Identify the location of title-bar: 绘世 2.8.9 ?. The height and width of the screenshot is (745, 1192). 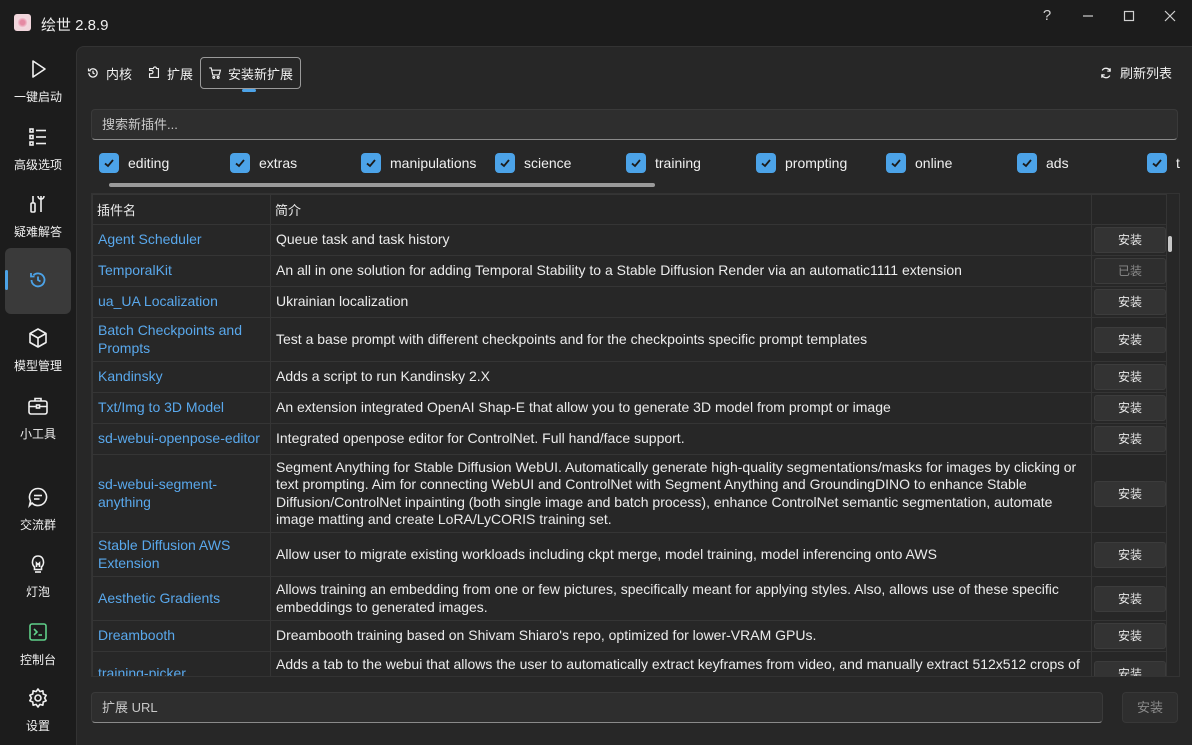
(596, 23).